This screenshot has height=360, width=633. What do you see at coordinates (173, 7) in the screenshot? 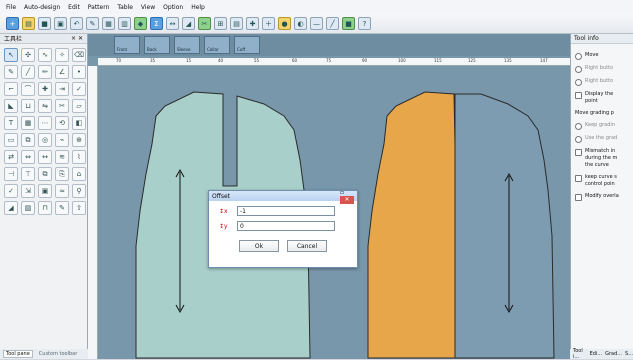
I see `menu-option: Option` at bounding box center [173, 7].